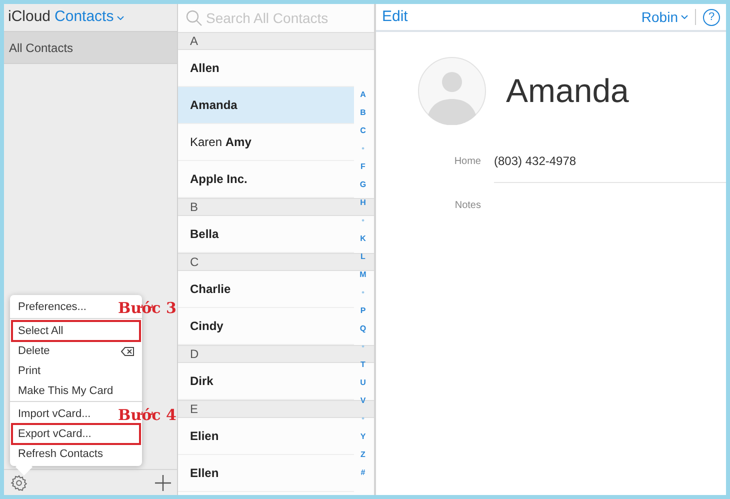  Describe the element at coordinates (76, 351) in the screenshot. I see `menu-item: Delete` at that location.